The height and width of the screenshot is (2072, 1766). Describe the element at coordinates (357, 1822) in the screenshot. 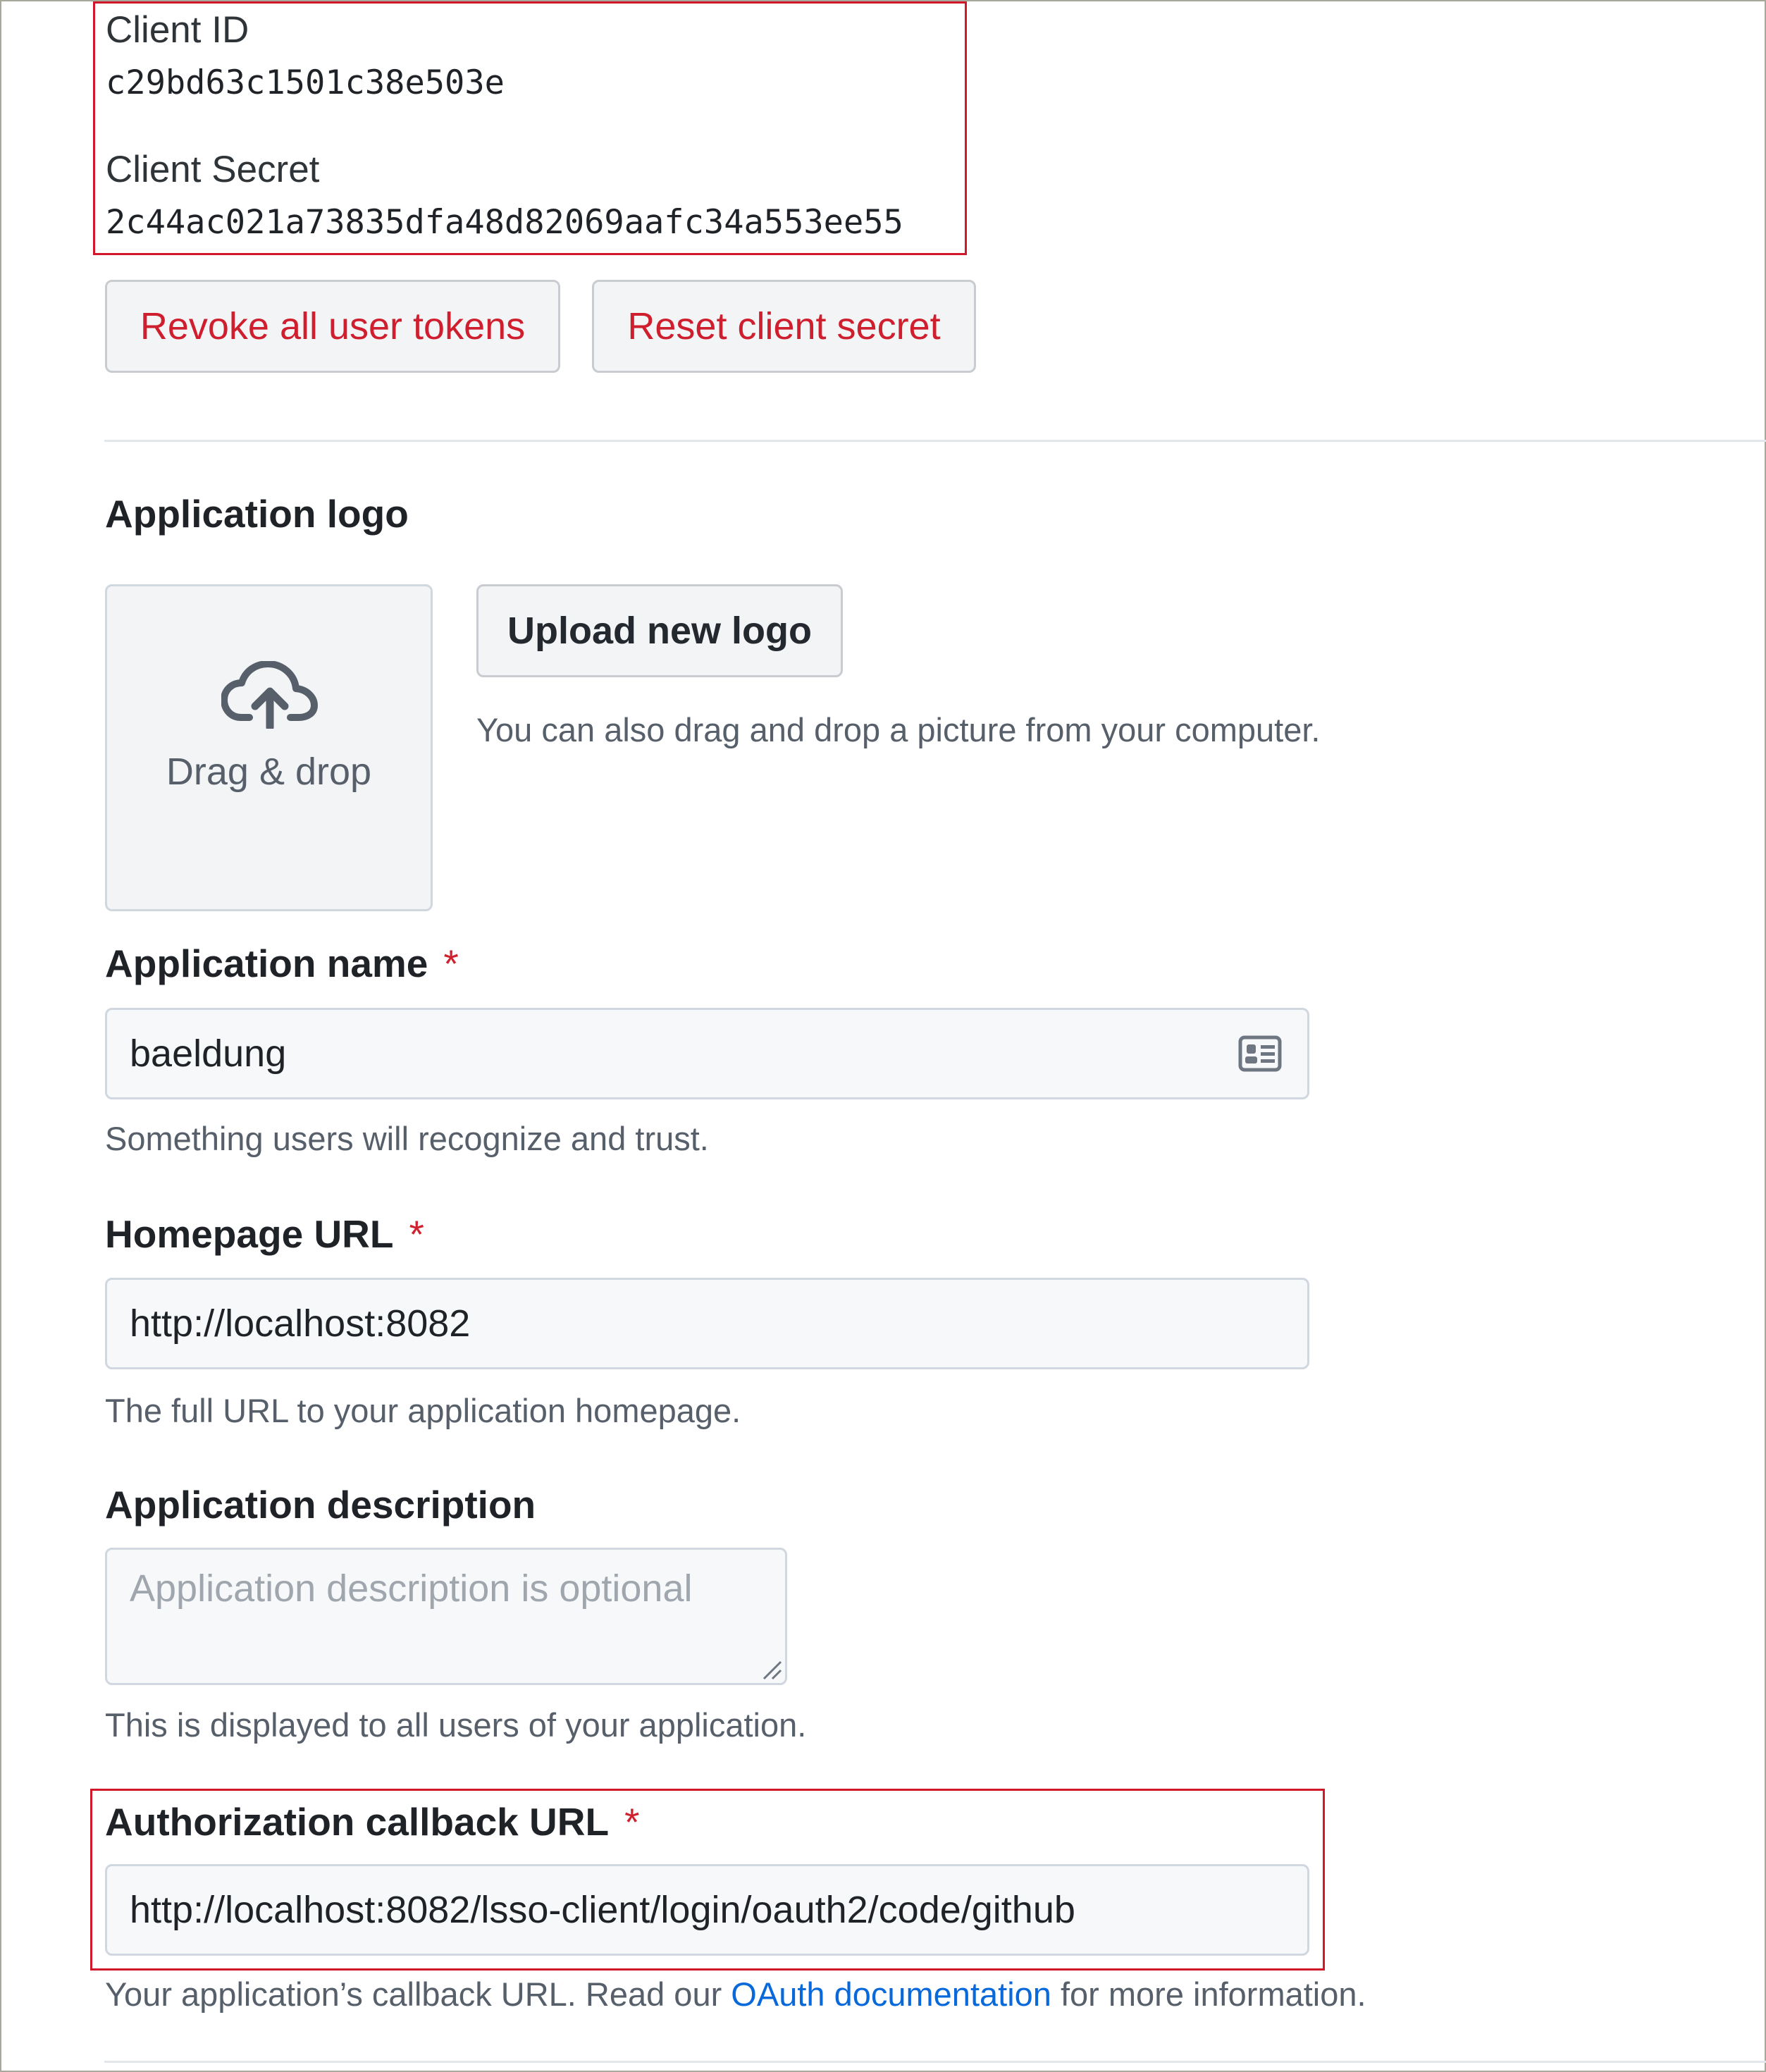

I see `callback-label-text: Authorization callback URL` at that location.